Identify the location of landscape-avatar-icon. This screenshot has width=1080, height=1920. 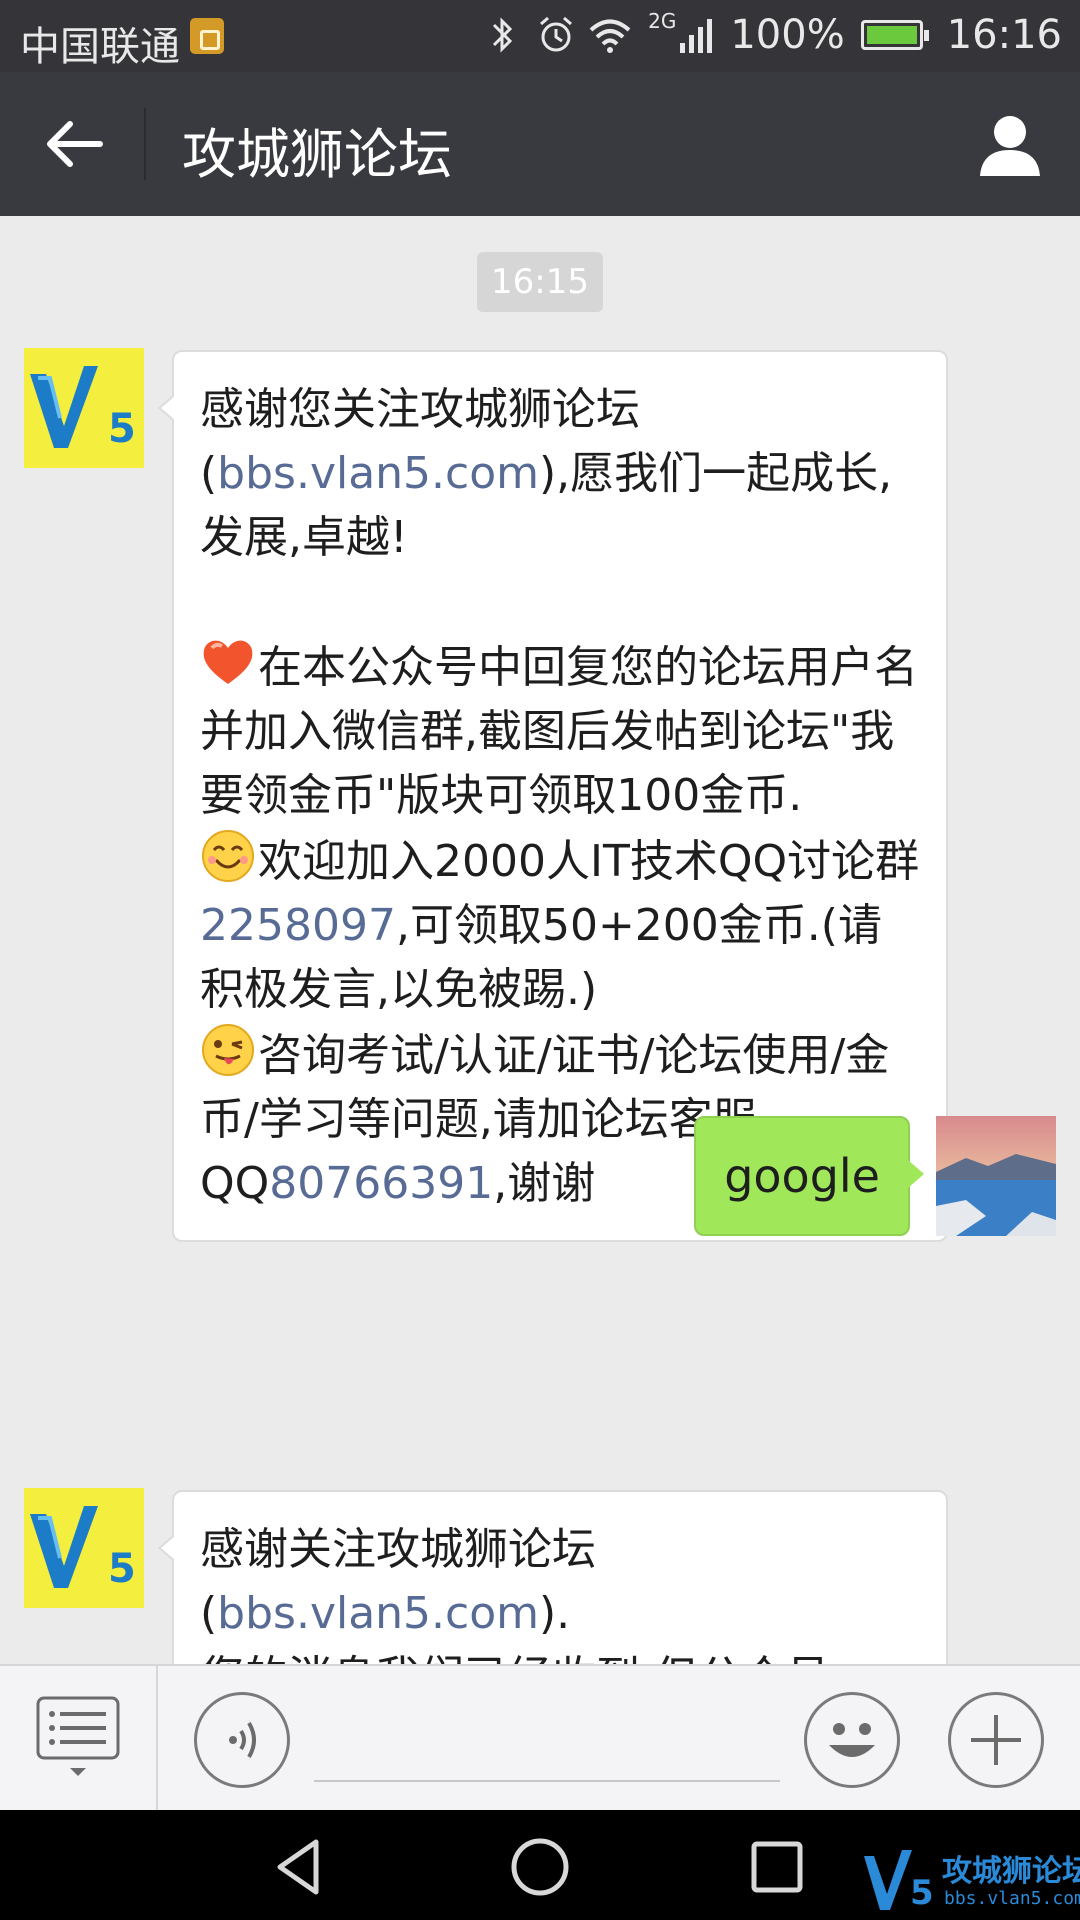
(996, 1176).